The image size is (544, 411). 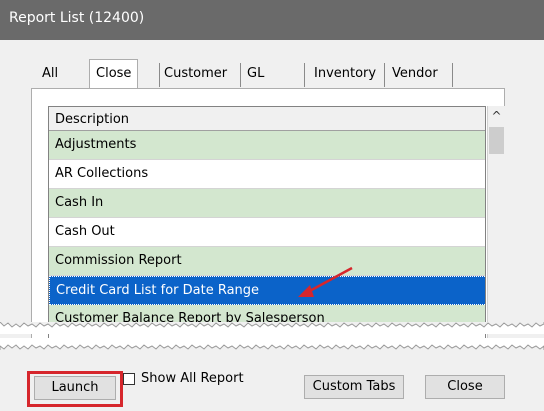 I want to click on show-all-report-label: Show All Report, so click(x=192, y=378).